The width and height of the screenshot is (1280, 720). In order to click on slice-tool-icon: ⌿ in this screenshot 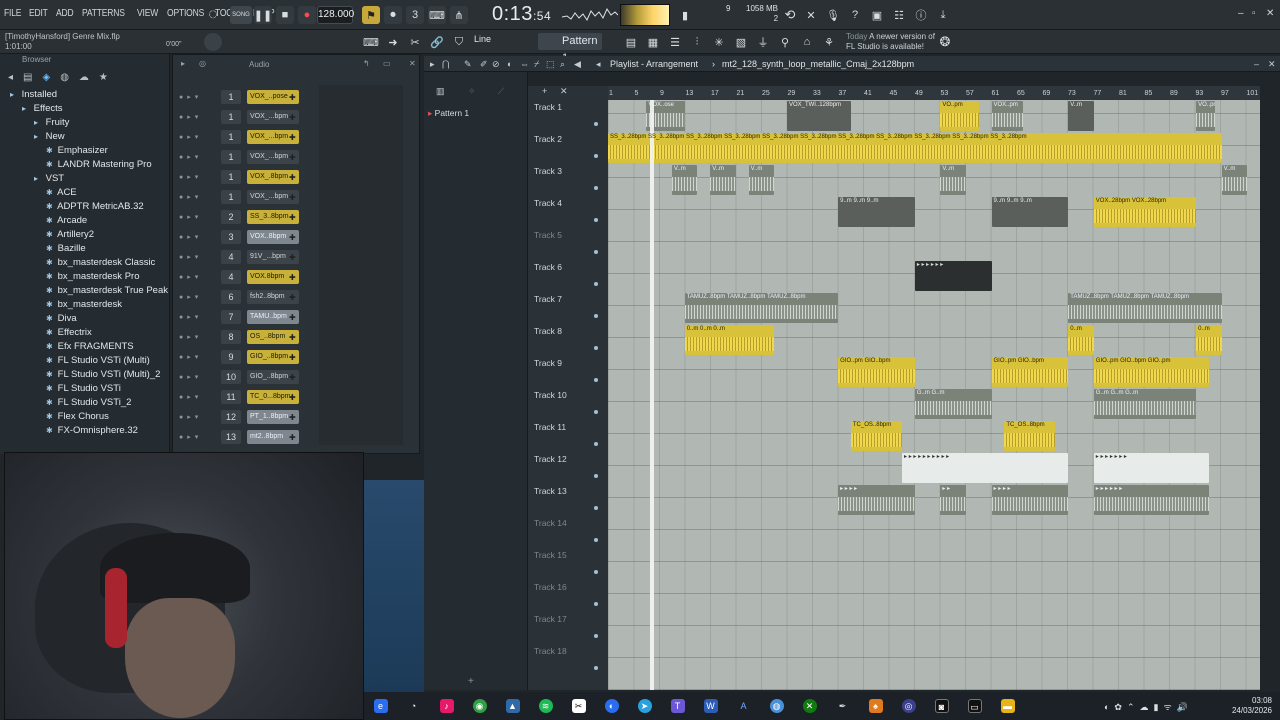, I will do `click(536, 64)`.